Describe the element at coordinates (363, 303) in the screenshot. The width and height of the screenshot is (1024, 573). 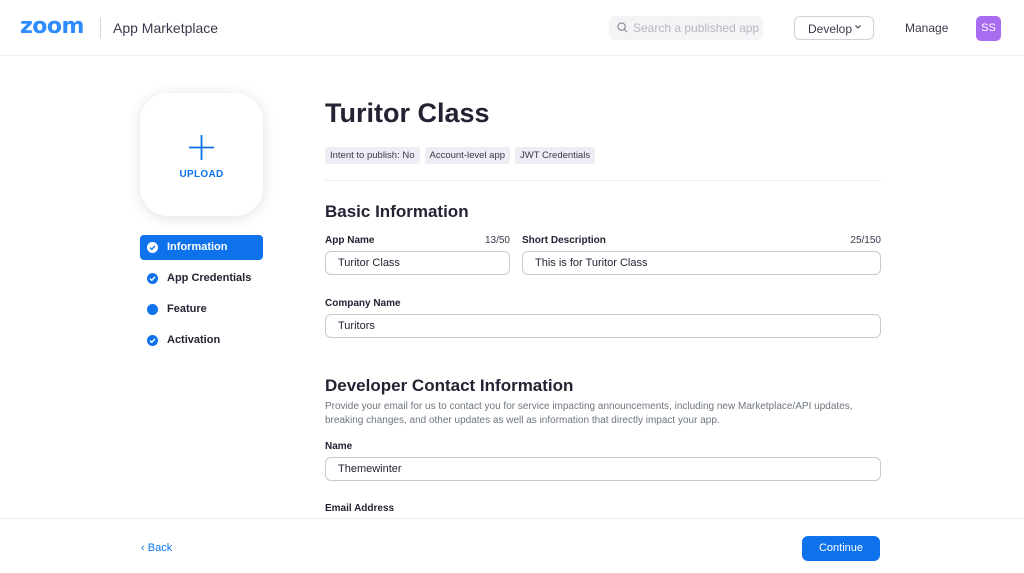
I see `company-name-label: Company Name` at that location.